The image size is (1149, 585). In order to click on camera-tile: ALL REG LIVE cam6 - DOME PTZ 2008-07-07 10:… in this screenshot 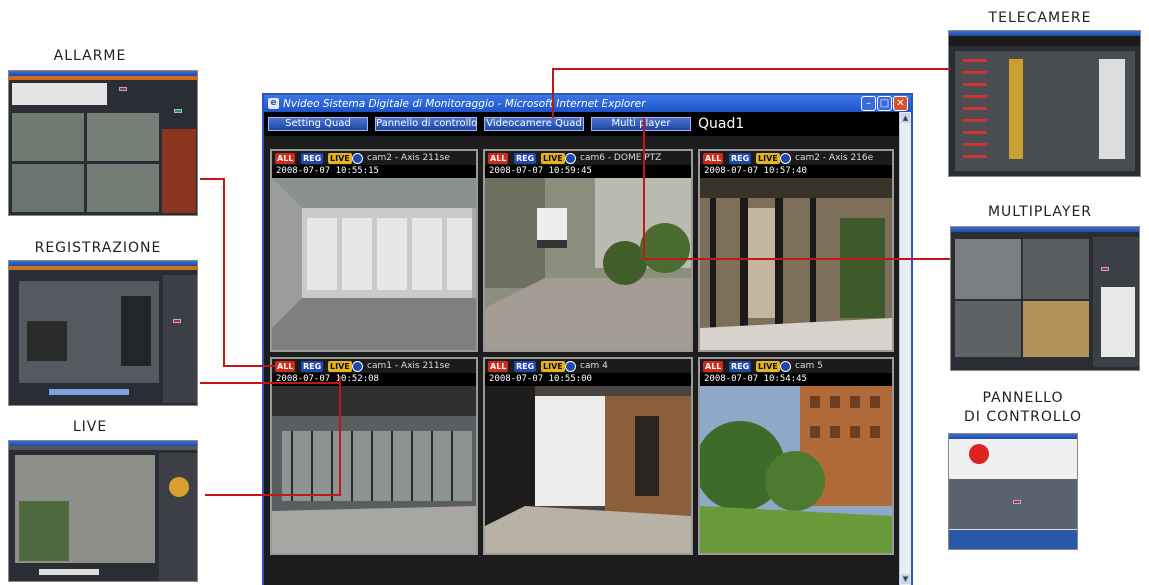, I will do `click(588, 250)`.